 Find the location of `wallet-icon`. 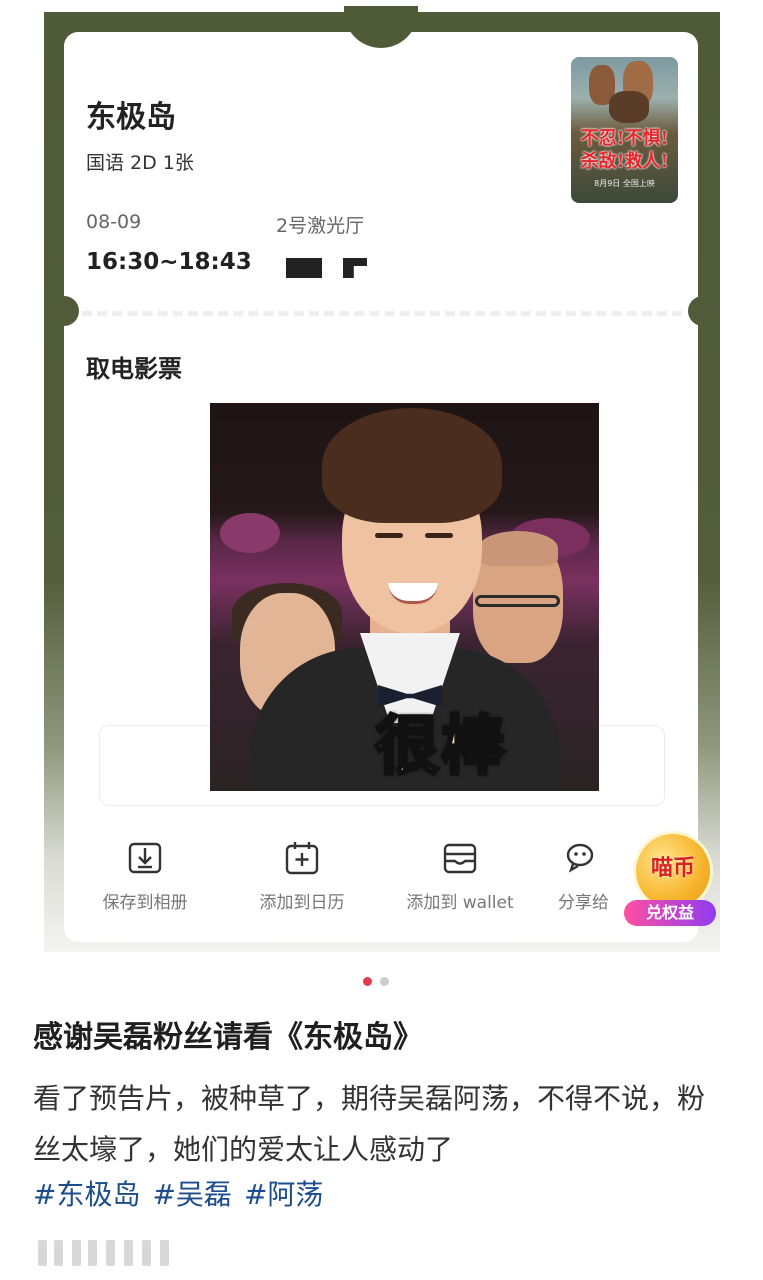

wallet-icon is located at coordinates (460, 858).